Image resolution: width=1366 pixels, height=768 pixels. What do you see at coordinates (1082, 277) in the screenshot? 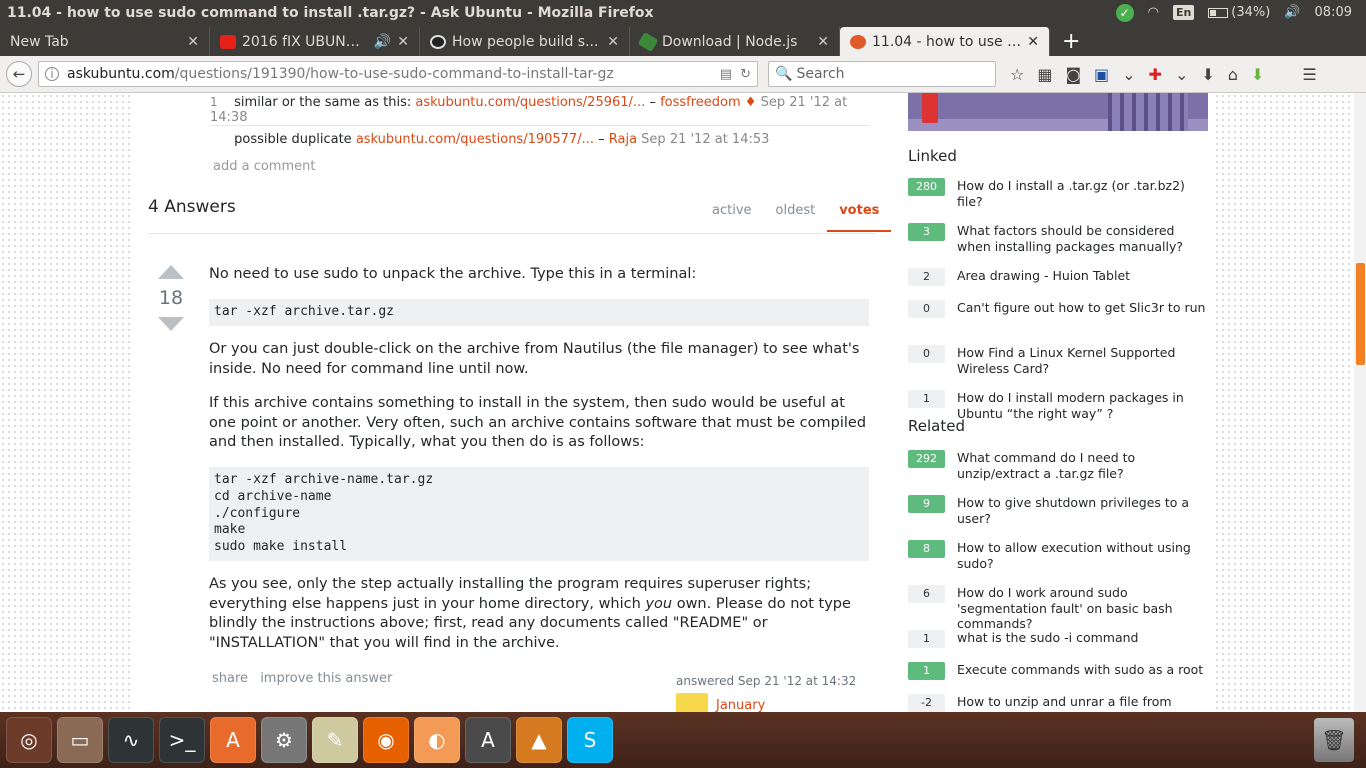
I see `question-title-link: Area drawing - Huion Tablet` at bounding box center [1082, 277].